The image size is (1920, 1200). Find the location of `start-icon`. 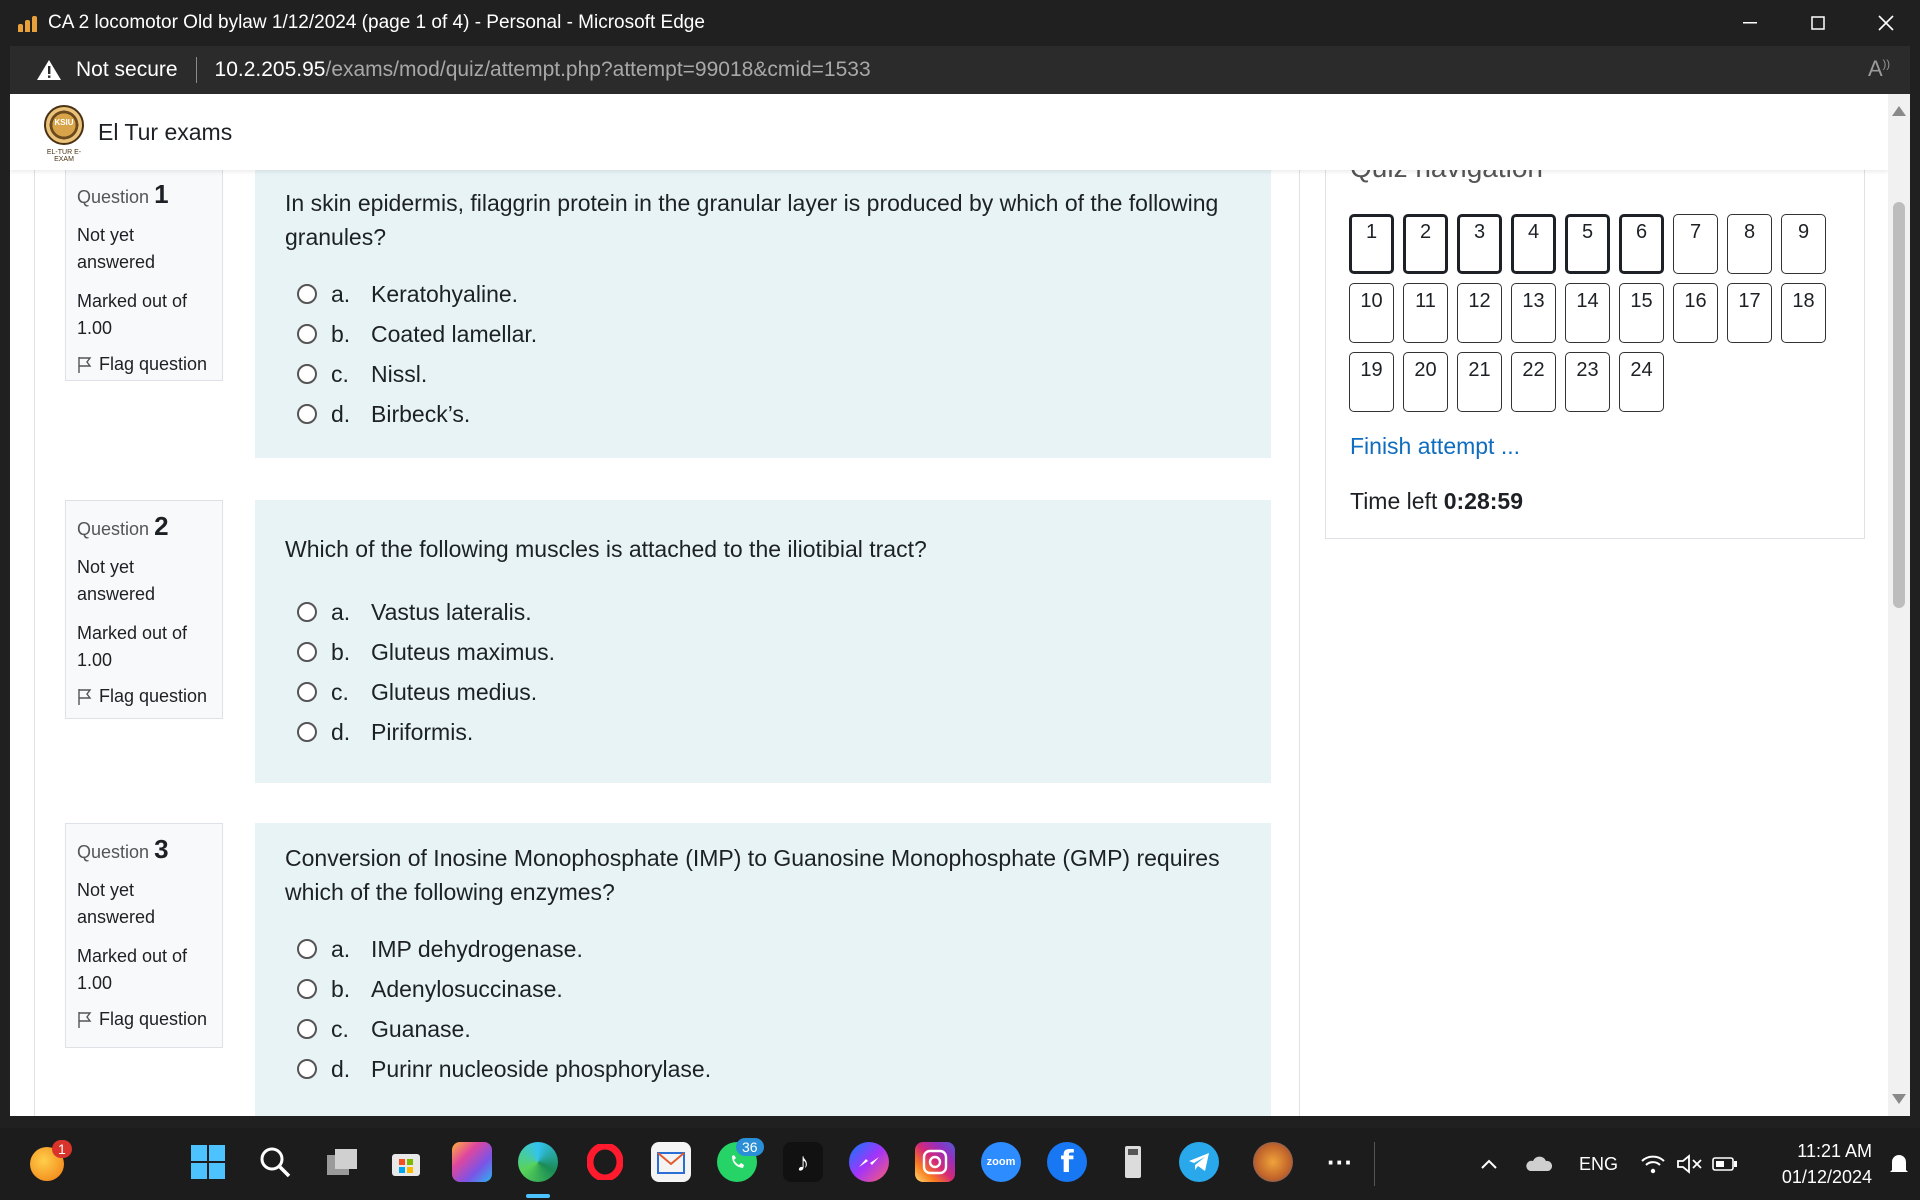

start-icon is located at coordinates (208, 1162).